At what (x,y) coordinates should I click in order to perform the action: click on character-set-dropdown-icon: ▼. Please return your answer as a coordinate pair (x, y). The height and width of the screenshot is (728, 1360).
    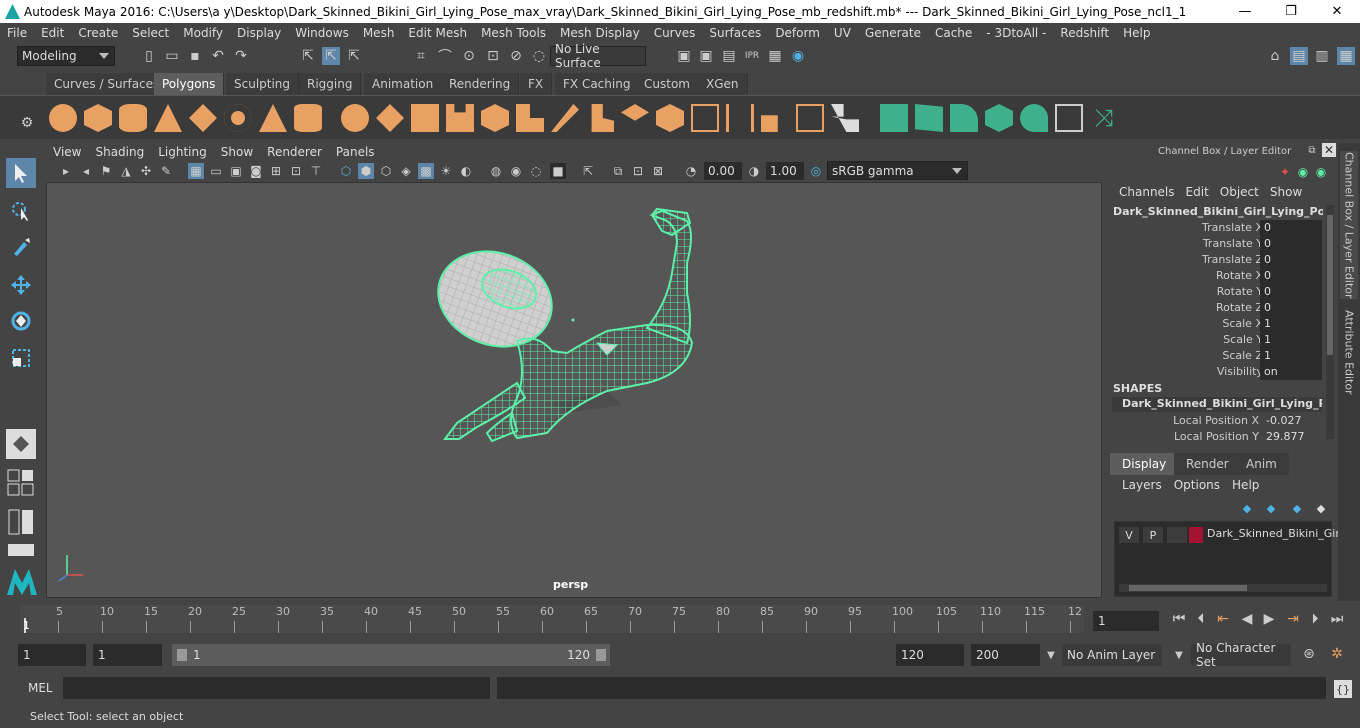
    Looking at the image, I should click on (1179, 655).